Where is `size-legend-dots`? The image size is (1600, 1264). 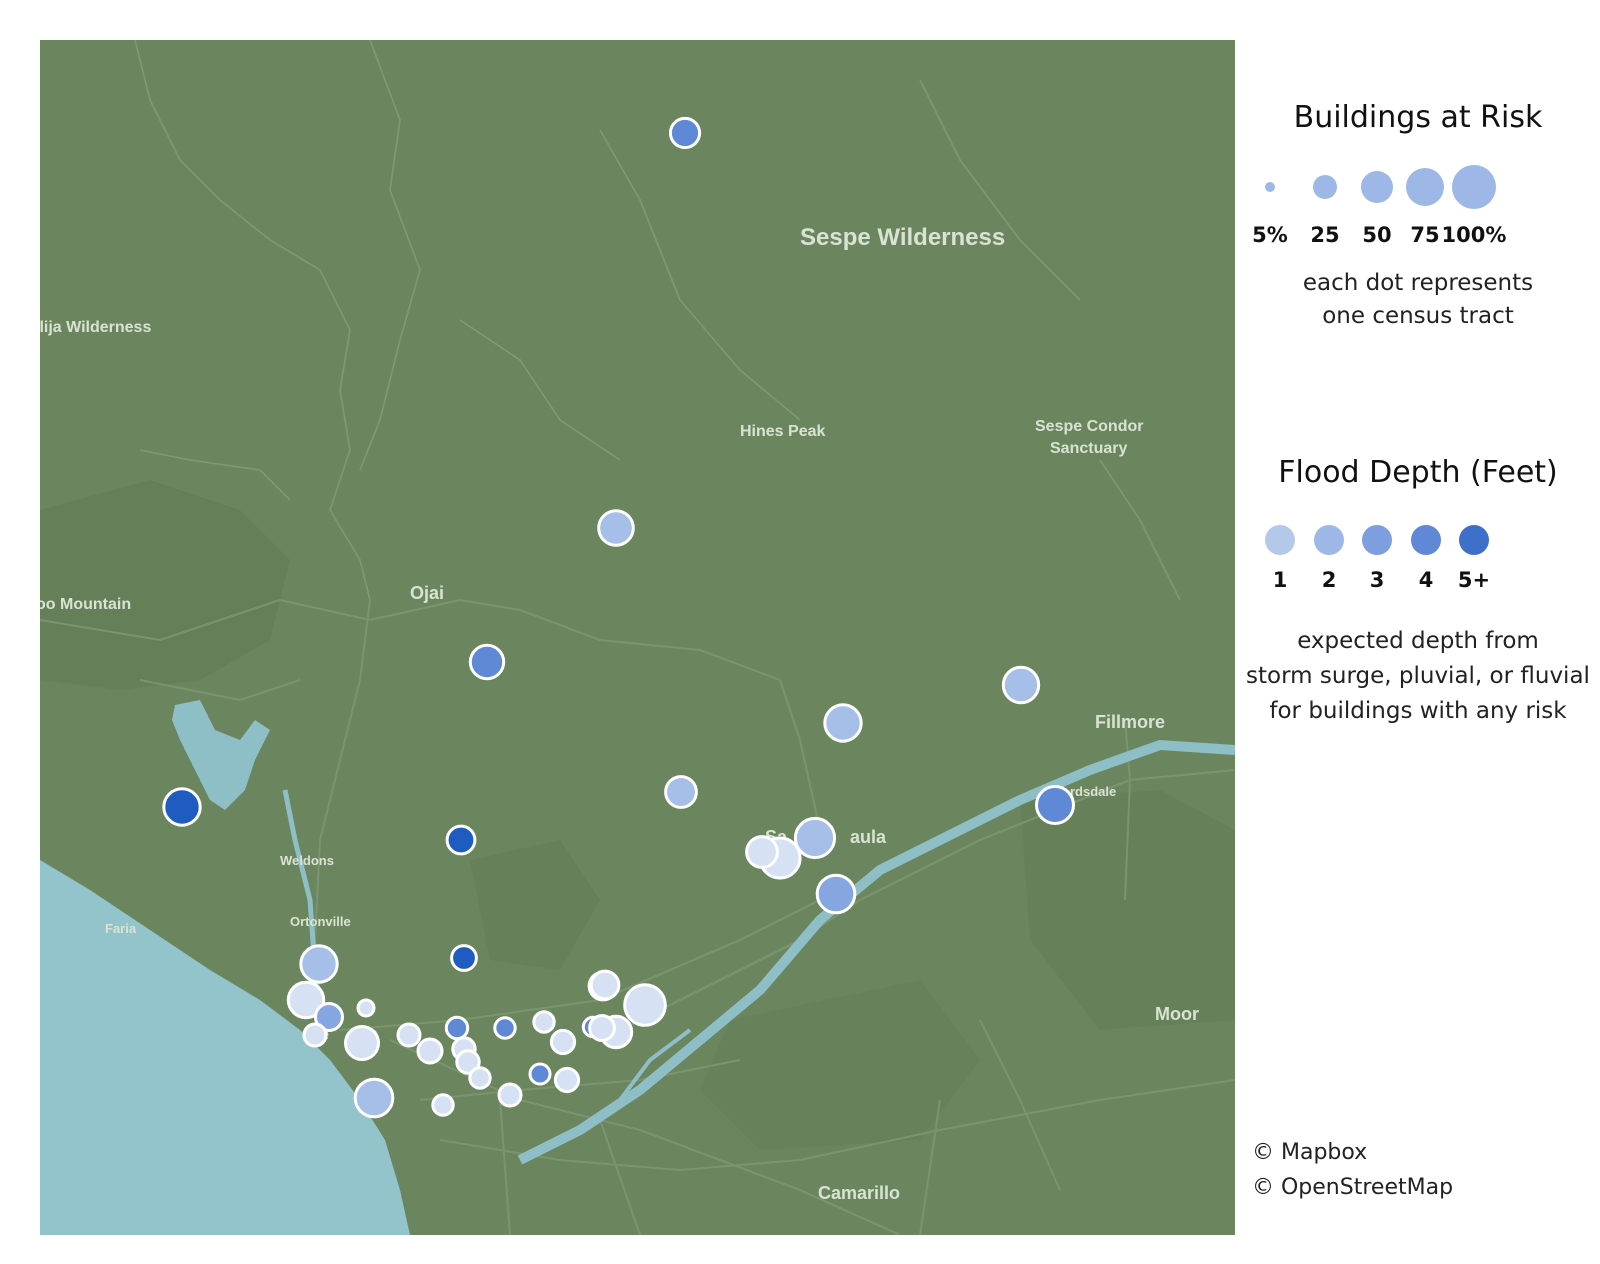
size-legend-dots is located at coordinates (1418, 193).